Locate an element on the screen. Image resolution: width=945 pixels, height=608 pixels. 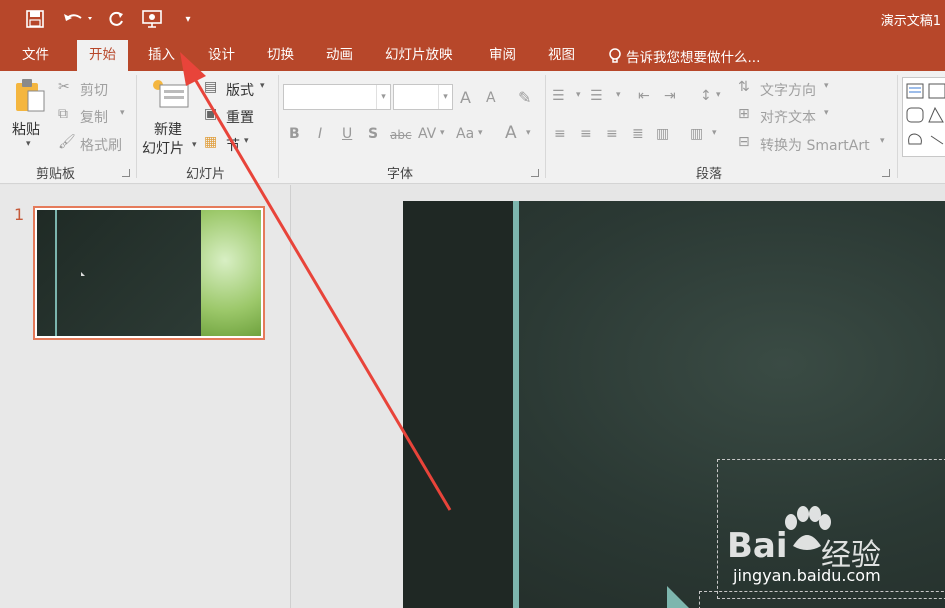
reset-button: ▣ 重置 is located at coordinates (239, 117).